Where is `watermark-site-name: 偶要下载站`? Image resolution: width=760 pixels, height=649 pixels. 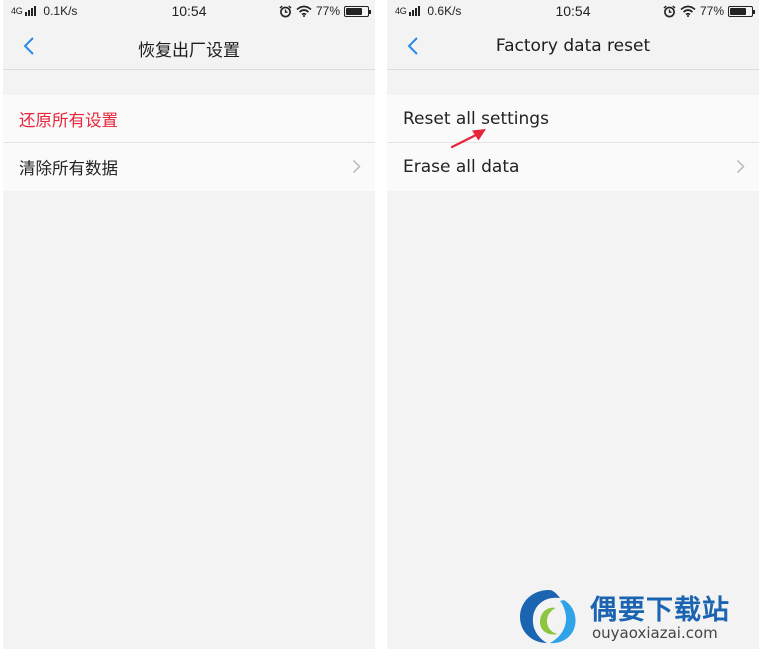
watermark-site-name: 偶要下载站 is located at coordinates (660, 610).